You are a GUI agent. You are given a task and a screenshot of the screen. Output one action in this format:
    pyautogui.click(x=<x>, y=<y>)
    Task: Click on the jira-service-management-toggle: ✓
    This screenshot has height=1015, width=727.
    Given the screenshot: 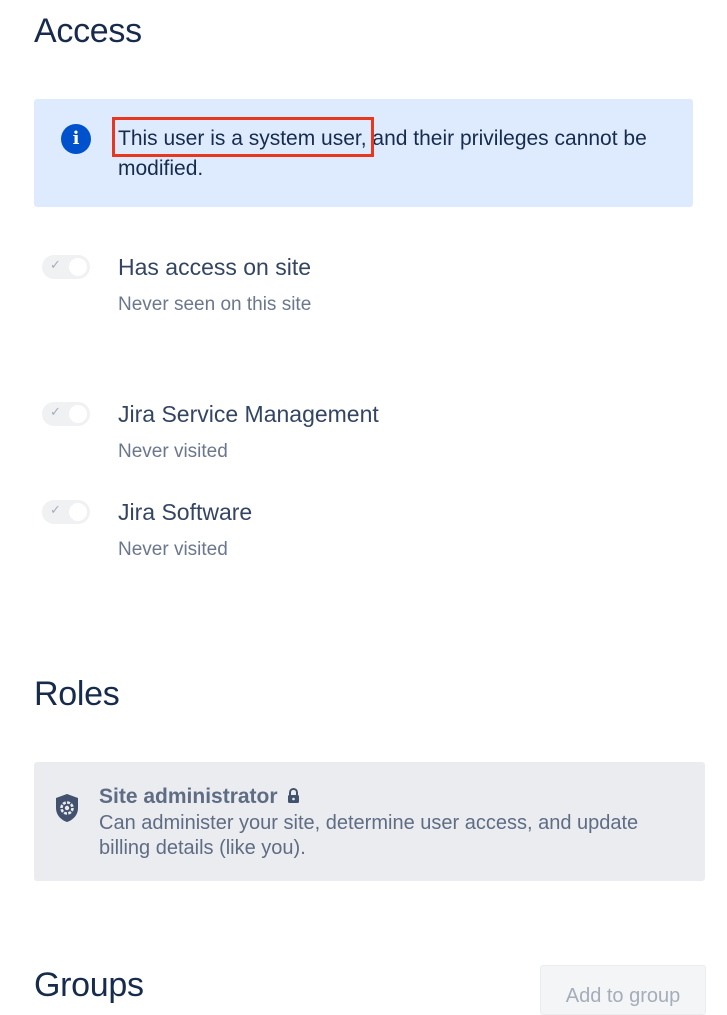 What is the action you would take?
    pyautogui.click(x=66, y=414)
    